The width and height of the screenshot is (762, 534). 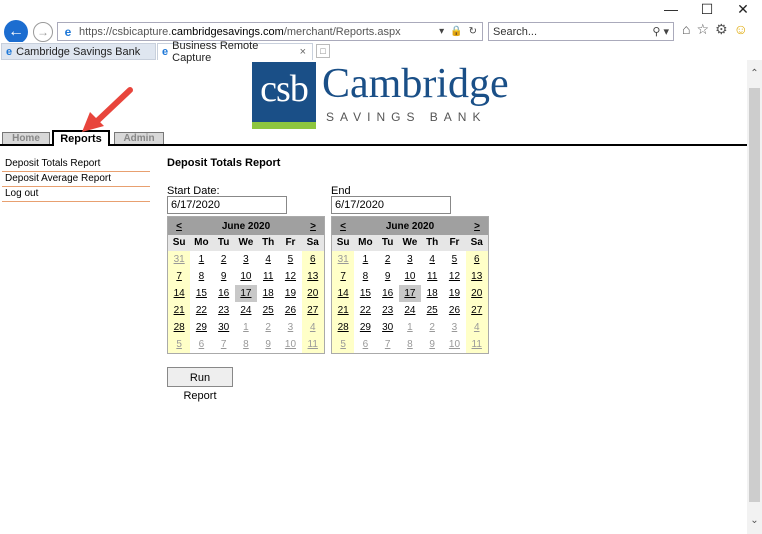 I want to click on lock-icon: 🔒, so click(x=456, y=31).